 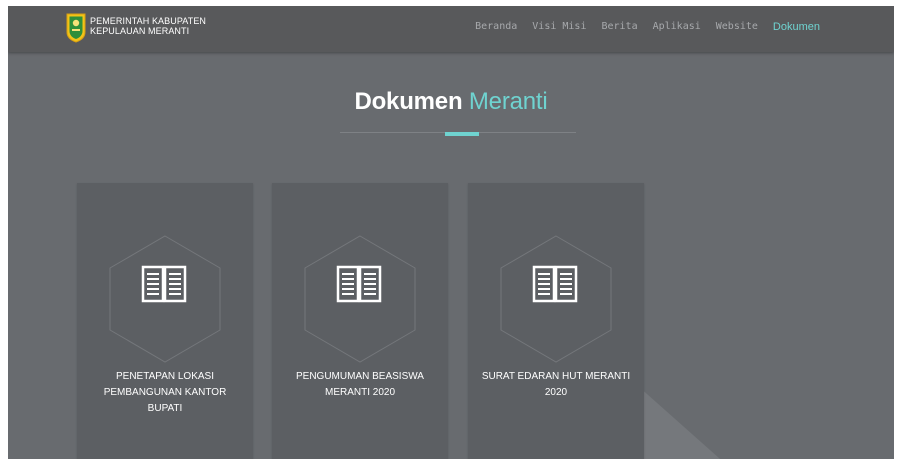 What do you see at coordinates (408, 101) in the screenshot?
I see `section-title-main: Dokumen` at bounding box center [408, 101].